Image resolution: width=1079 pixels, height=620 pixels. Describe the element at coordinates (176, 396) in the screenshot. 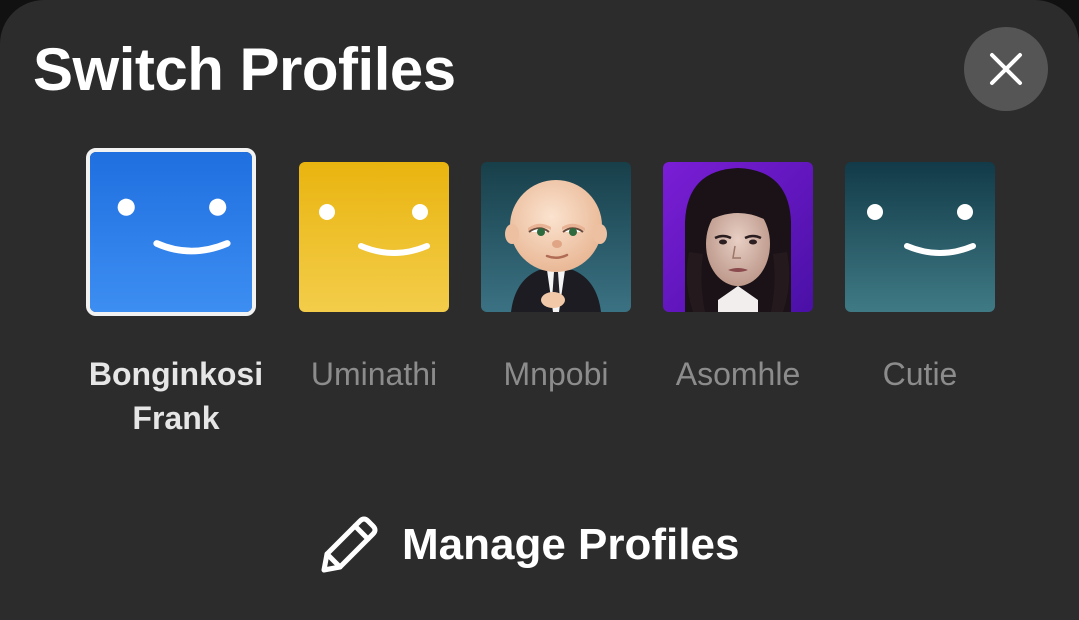

I see `profile-name: Bonginkosi Frank` at that location.